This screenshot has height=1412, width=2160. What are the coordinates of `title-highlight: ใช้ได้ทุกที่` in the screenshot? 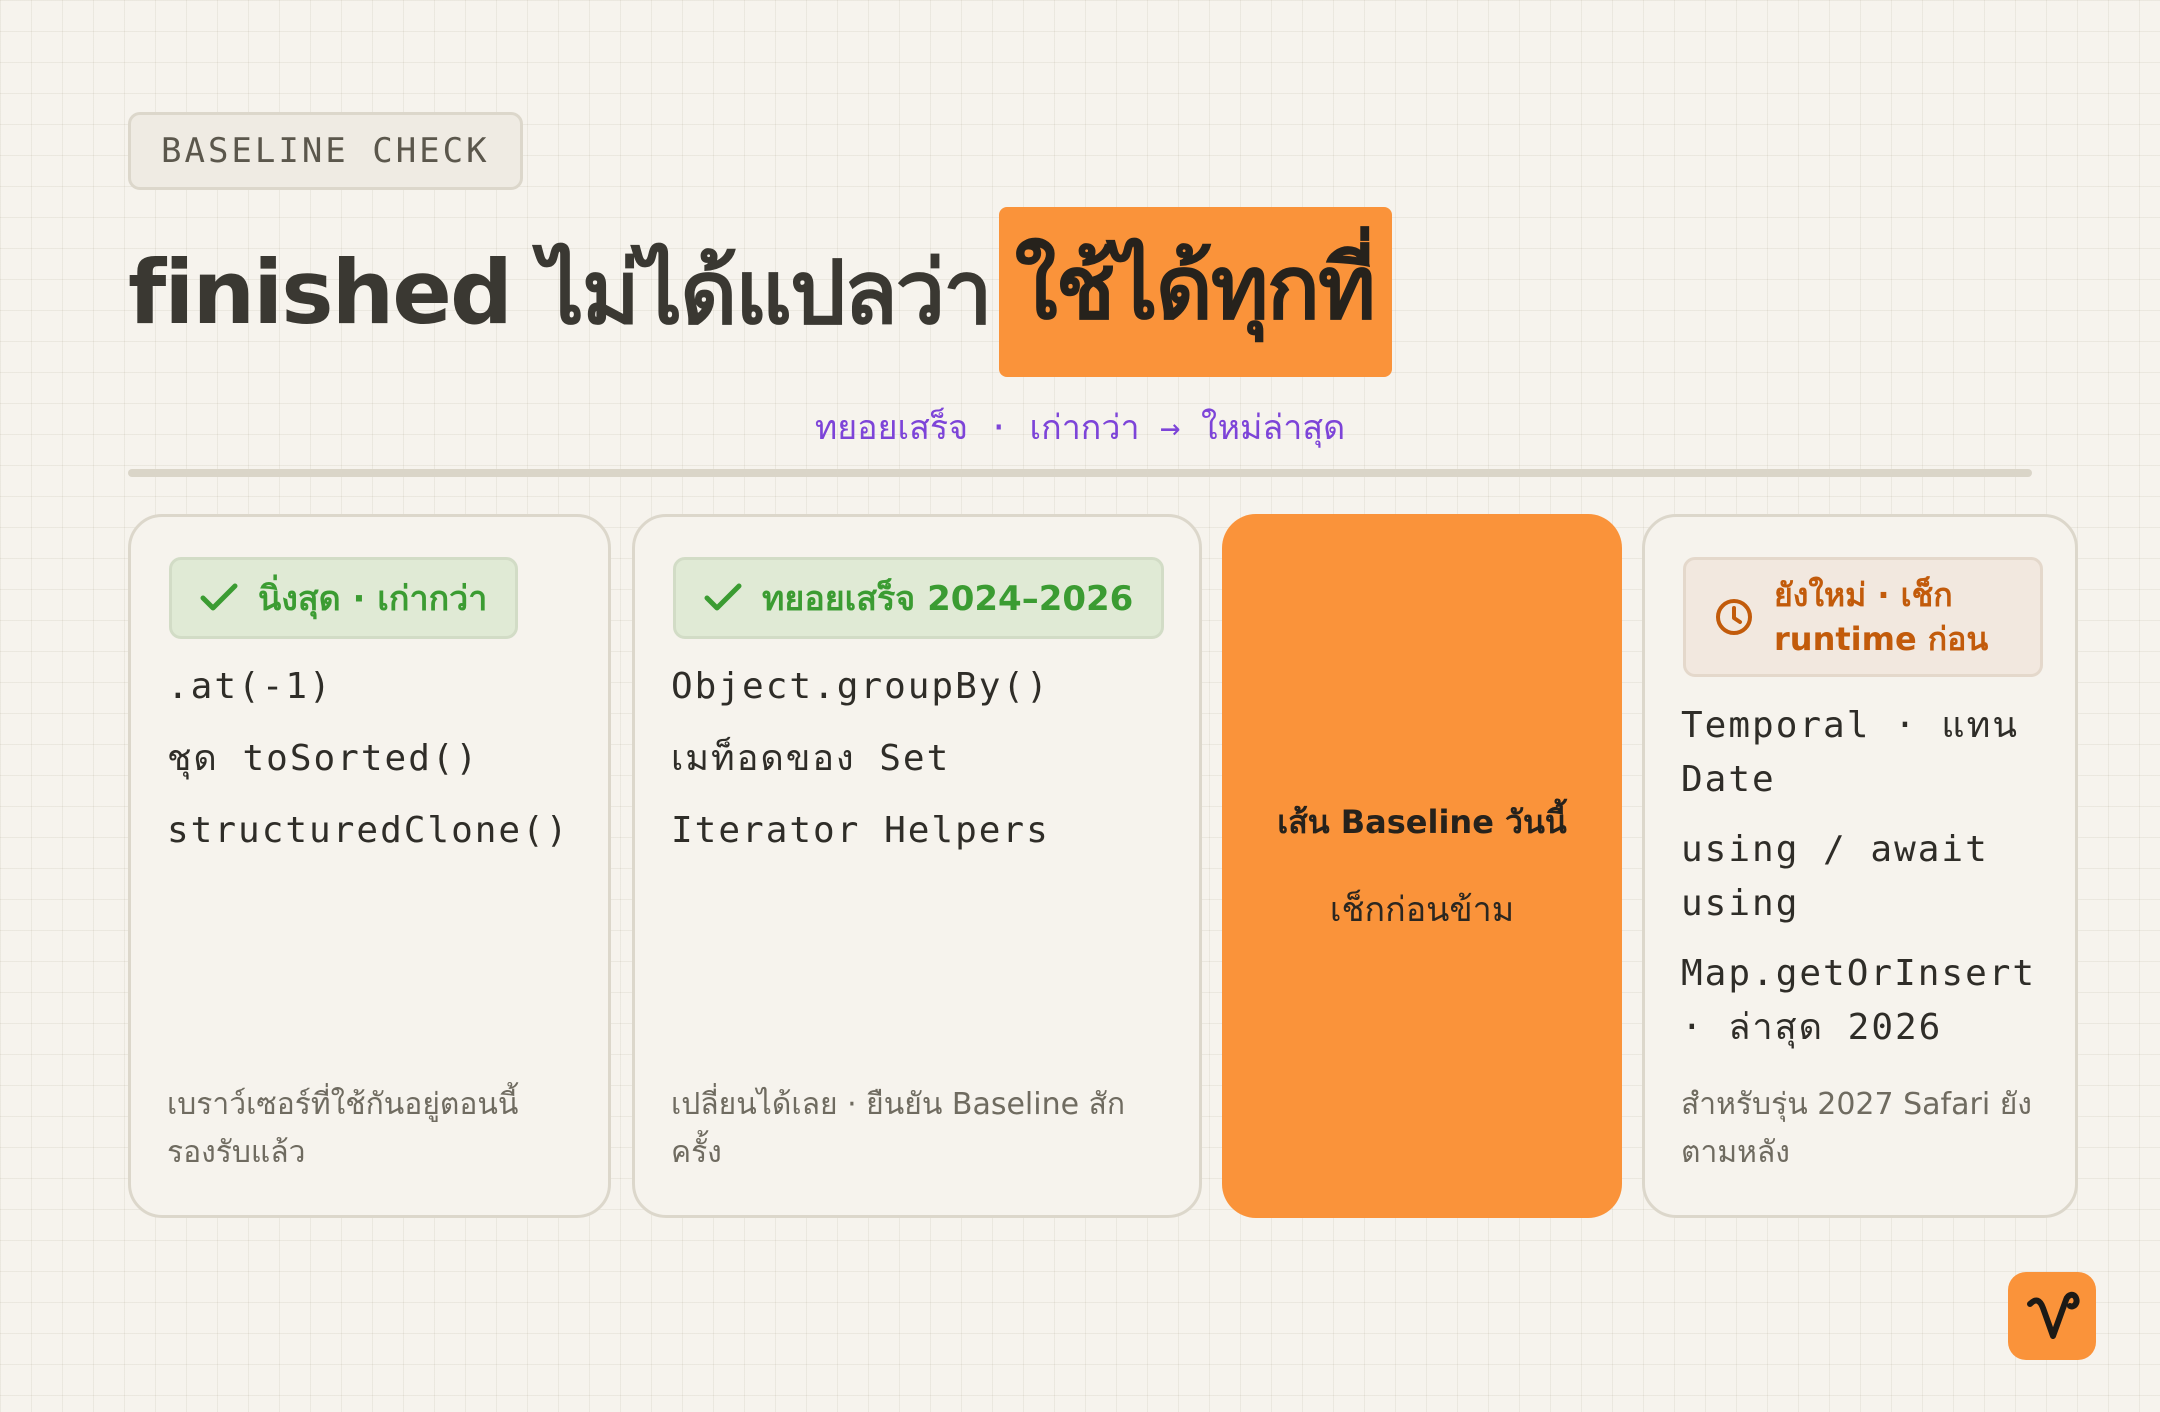 It's located at (1195, 292).